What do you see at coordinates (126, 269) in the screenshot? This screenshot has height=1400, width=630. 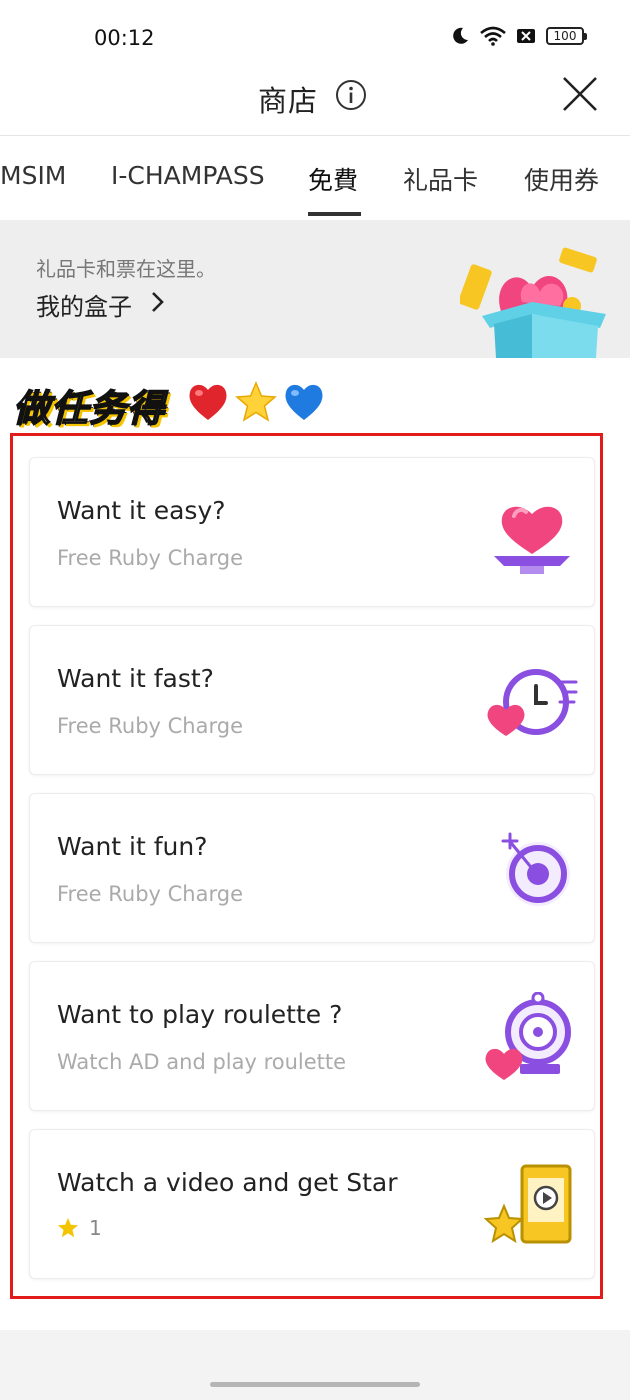 I see `banner-subtitle: 礼品卡和票在这里。` at bounding box center [126, 269].